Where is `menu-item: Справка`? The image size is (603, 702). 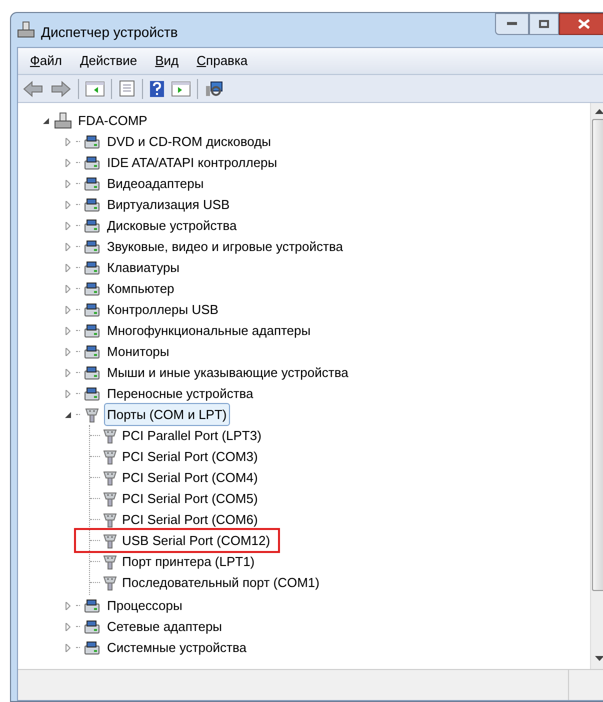
menu-item: Справка is located at coordinates (222, 61).